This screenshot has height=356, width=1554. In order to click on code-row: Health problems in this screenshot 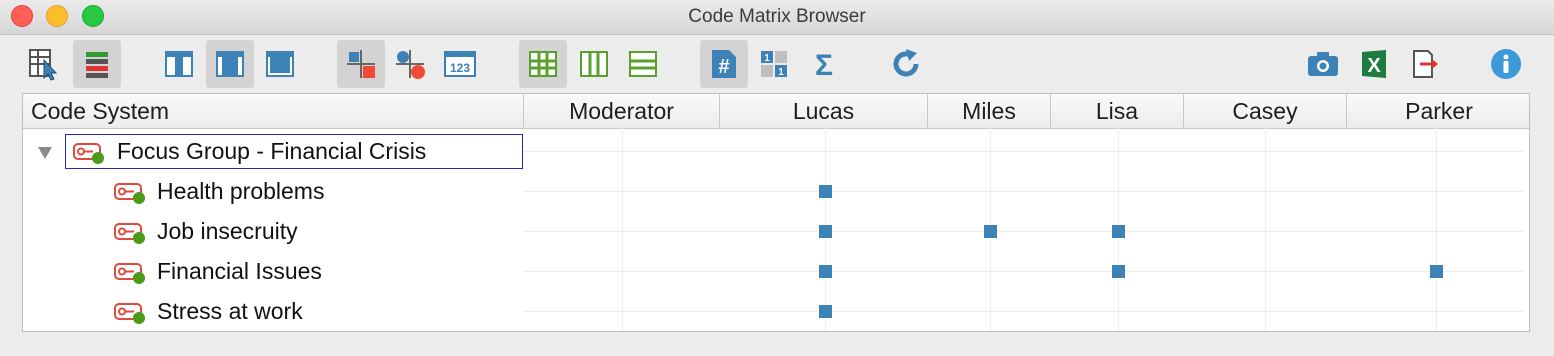, I will do `click(273, 191)`.